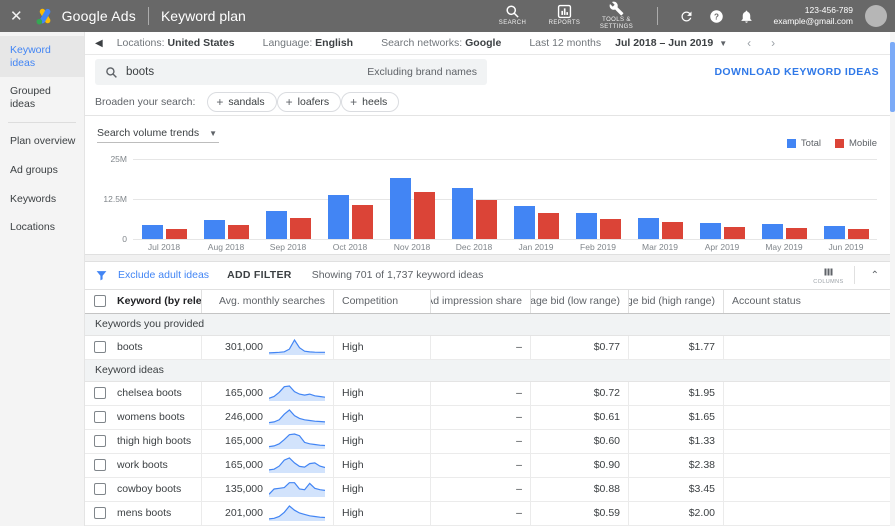 The image size is (895, 526). What do you see at coordinates (42, 227) in the screenshot?
I see `sidebar-item-locations: Locations` at bounding box center [42, 227].